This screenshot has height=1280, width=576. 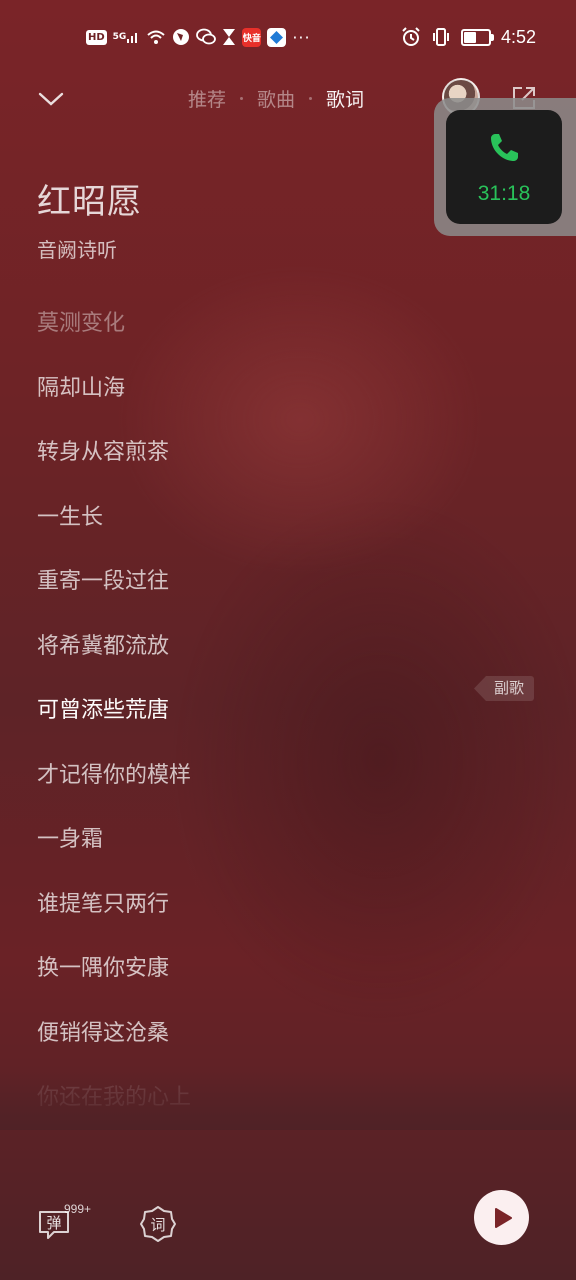 I want to click on danmu-count: 999+, so click(x=78, y=1209).